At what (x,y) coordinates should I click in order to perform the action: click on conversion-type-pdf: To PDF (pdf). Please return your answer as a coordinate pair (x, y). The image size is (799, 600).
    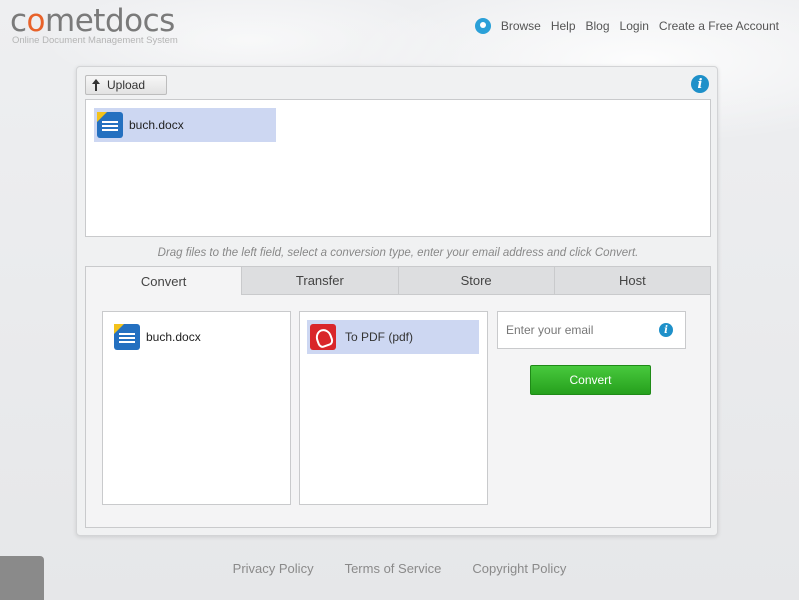
    Looking at the image, I should click on (393, 337).